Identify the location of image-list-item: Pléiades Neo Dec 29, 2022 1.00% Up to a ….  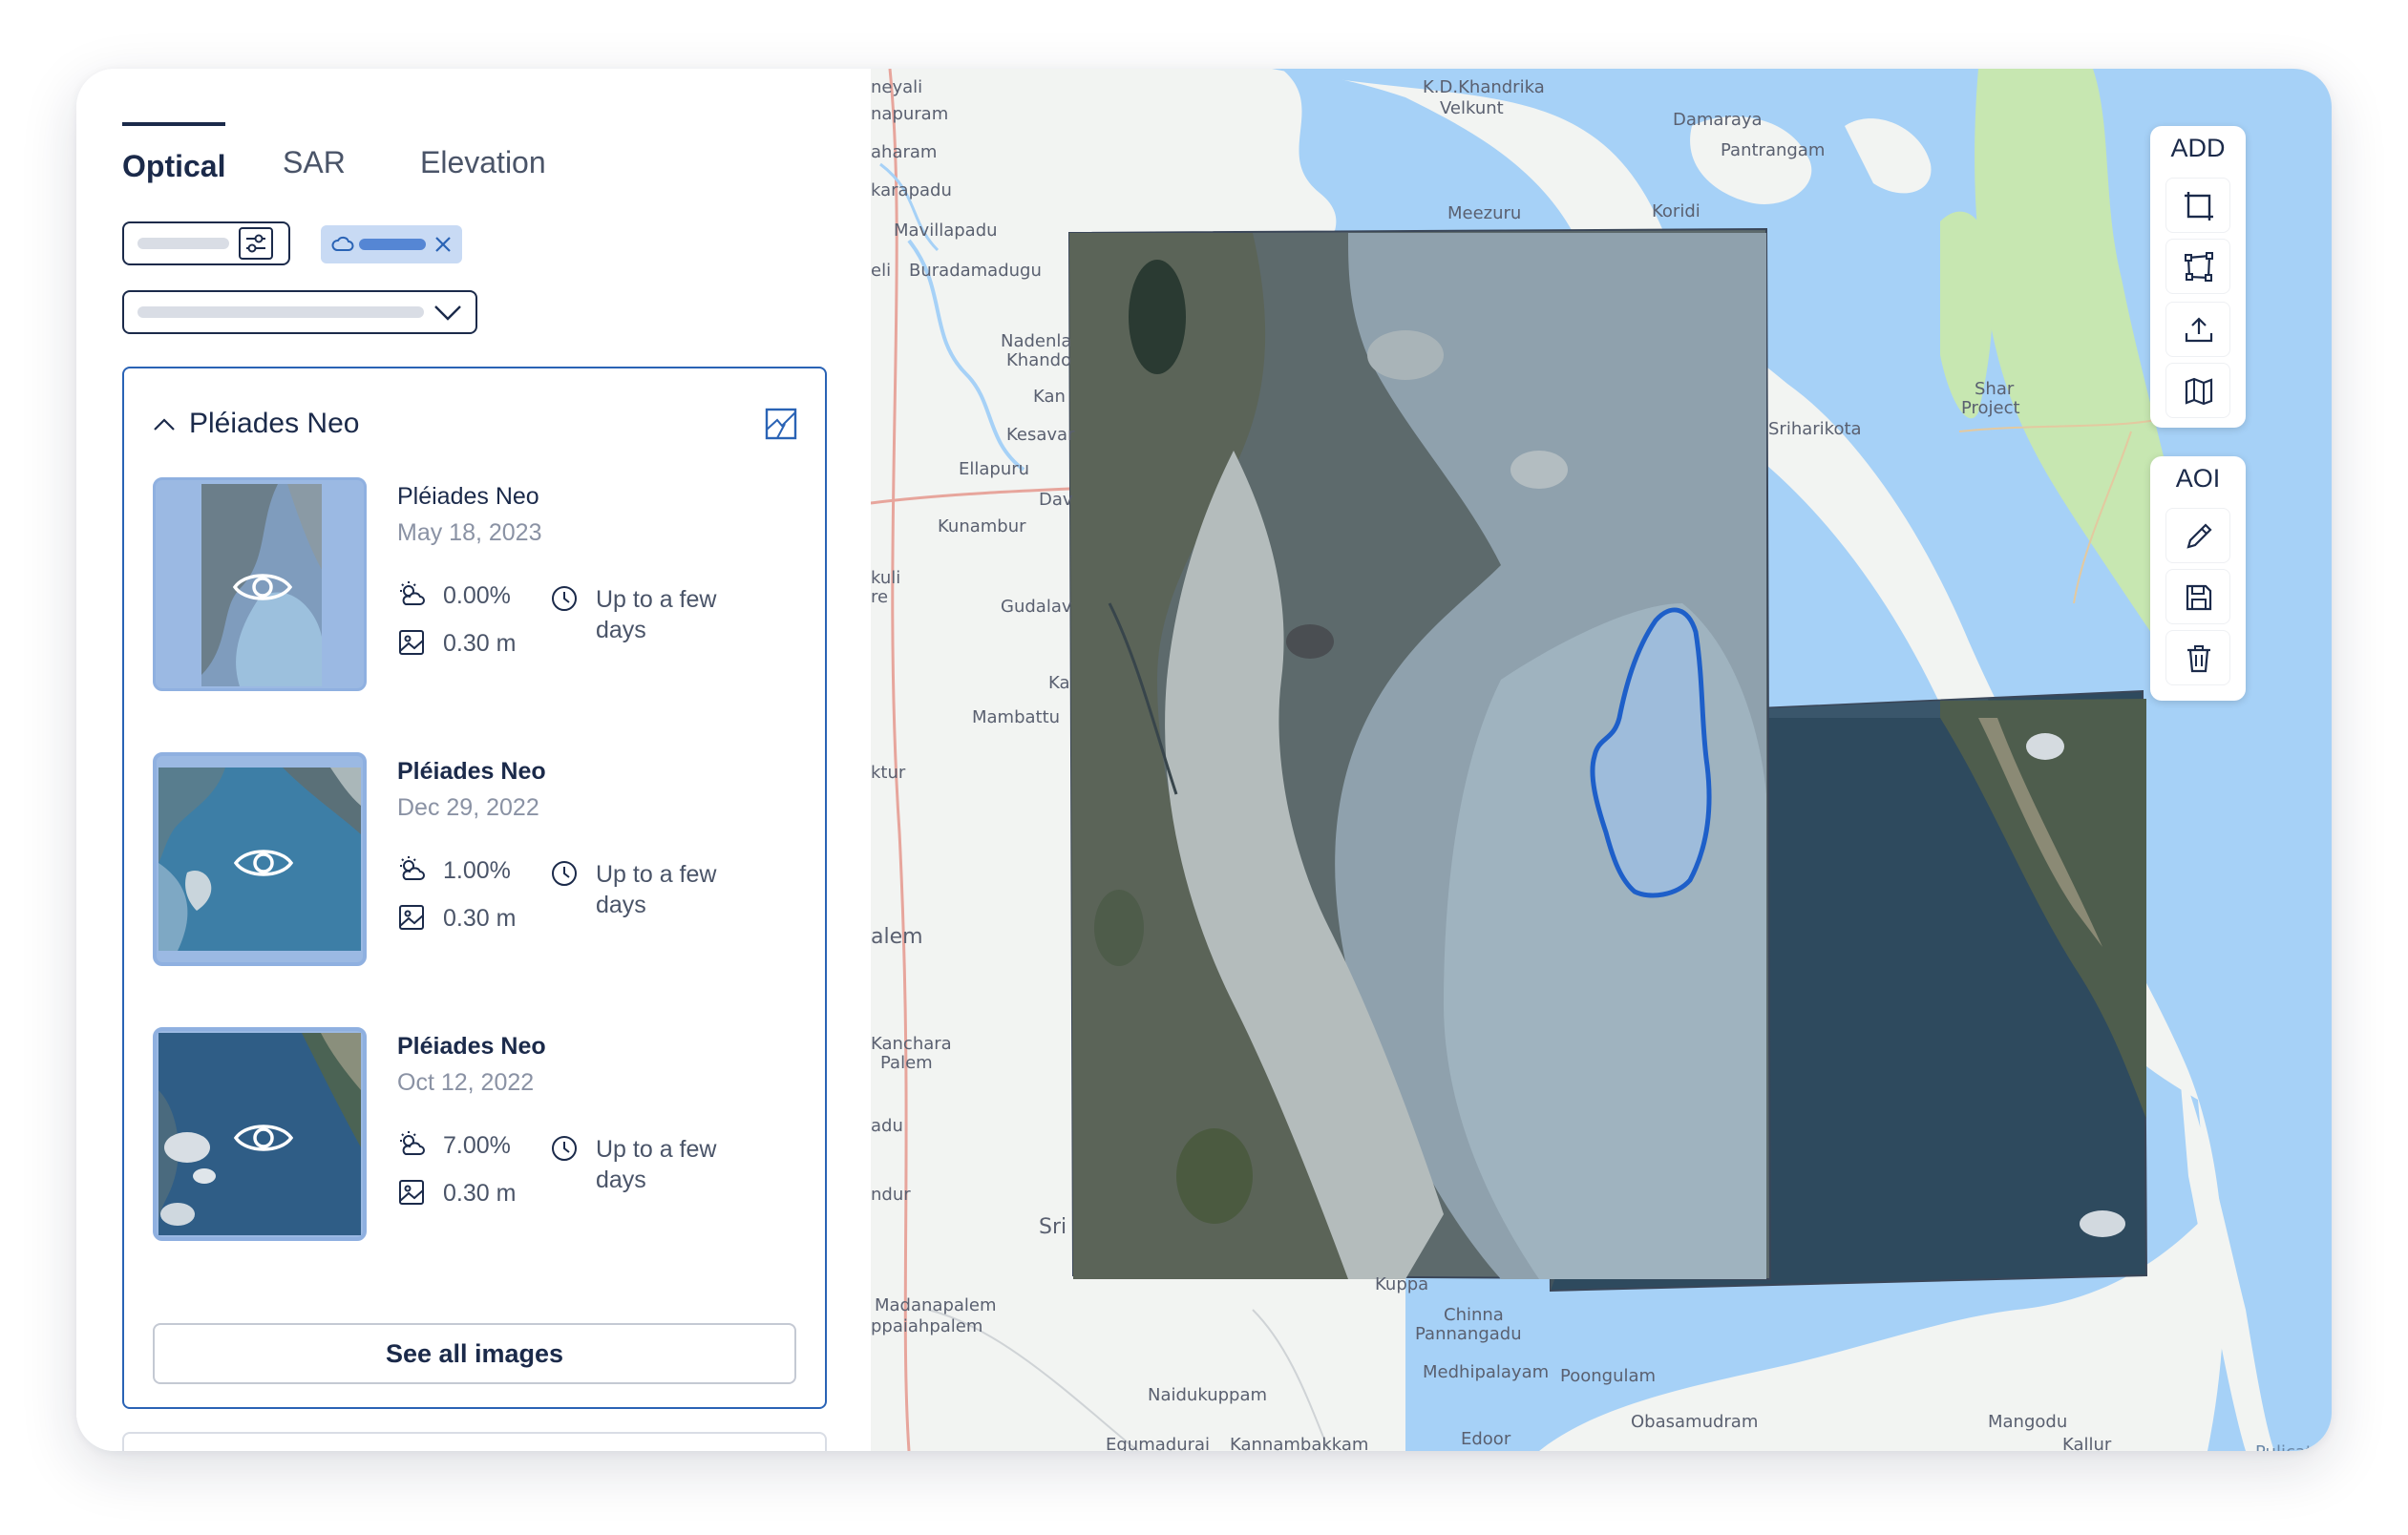
(458, 862).